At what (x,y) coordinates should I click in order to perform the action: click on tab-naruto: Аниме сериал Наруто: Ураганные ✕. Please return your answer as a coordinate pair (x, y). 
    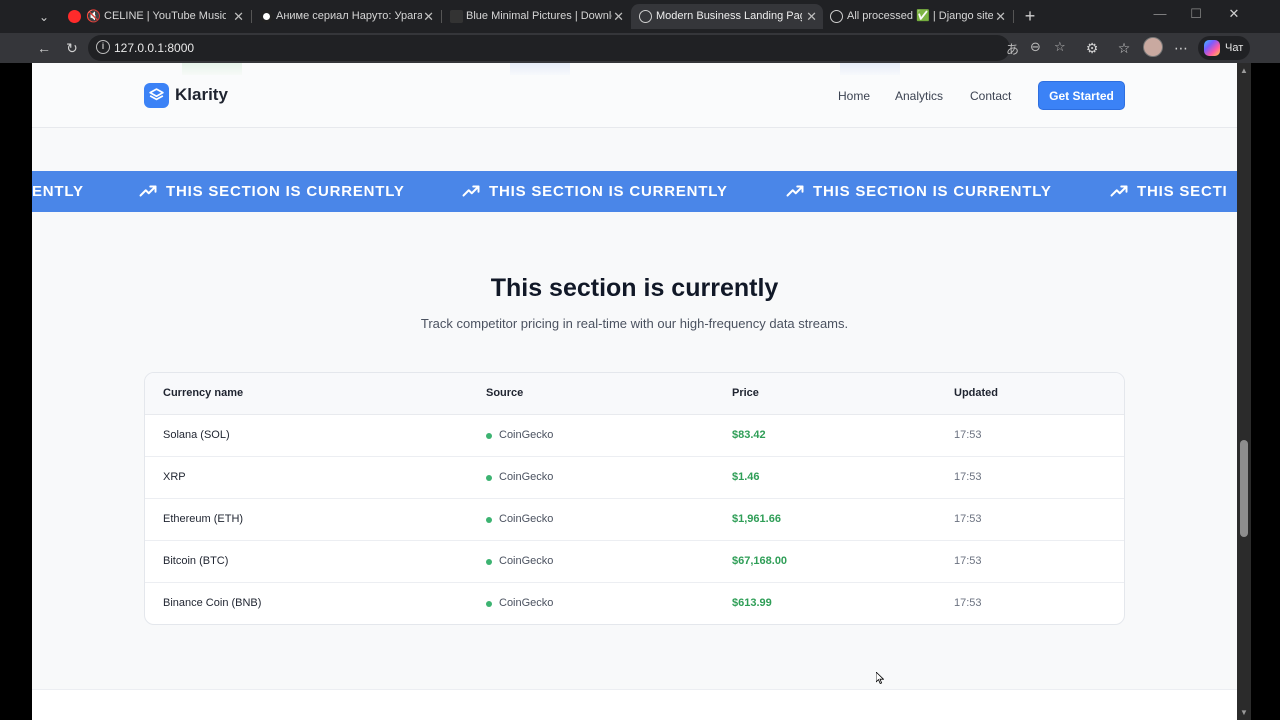
    Looking at the image, I should click on (346, 16).